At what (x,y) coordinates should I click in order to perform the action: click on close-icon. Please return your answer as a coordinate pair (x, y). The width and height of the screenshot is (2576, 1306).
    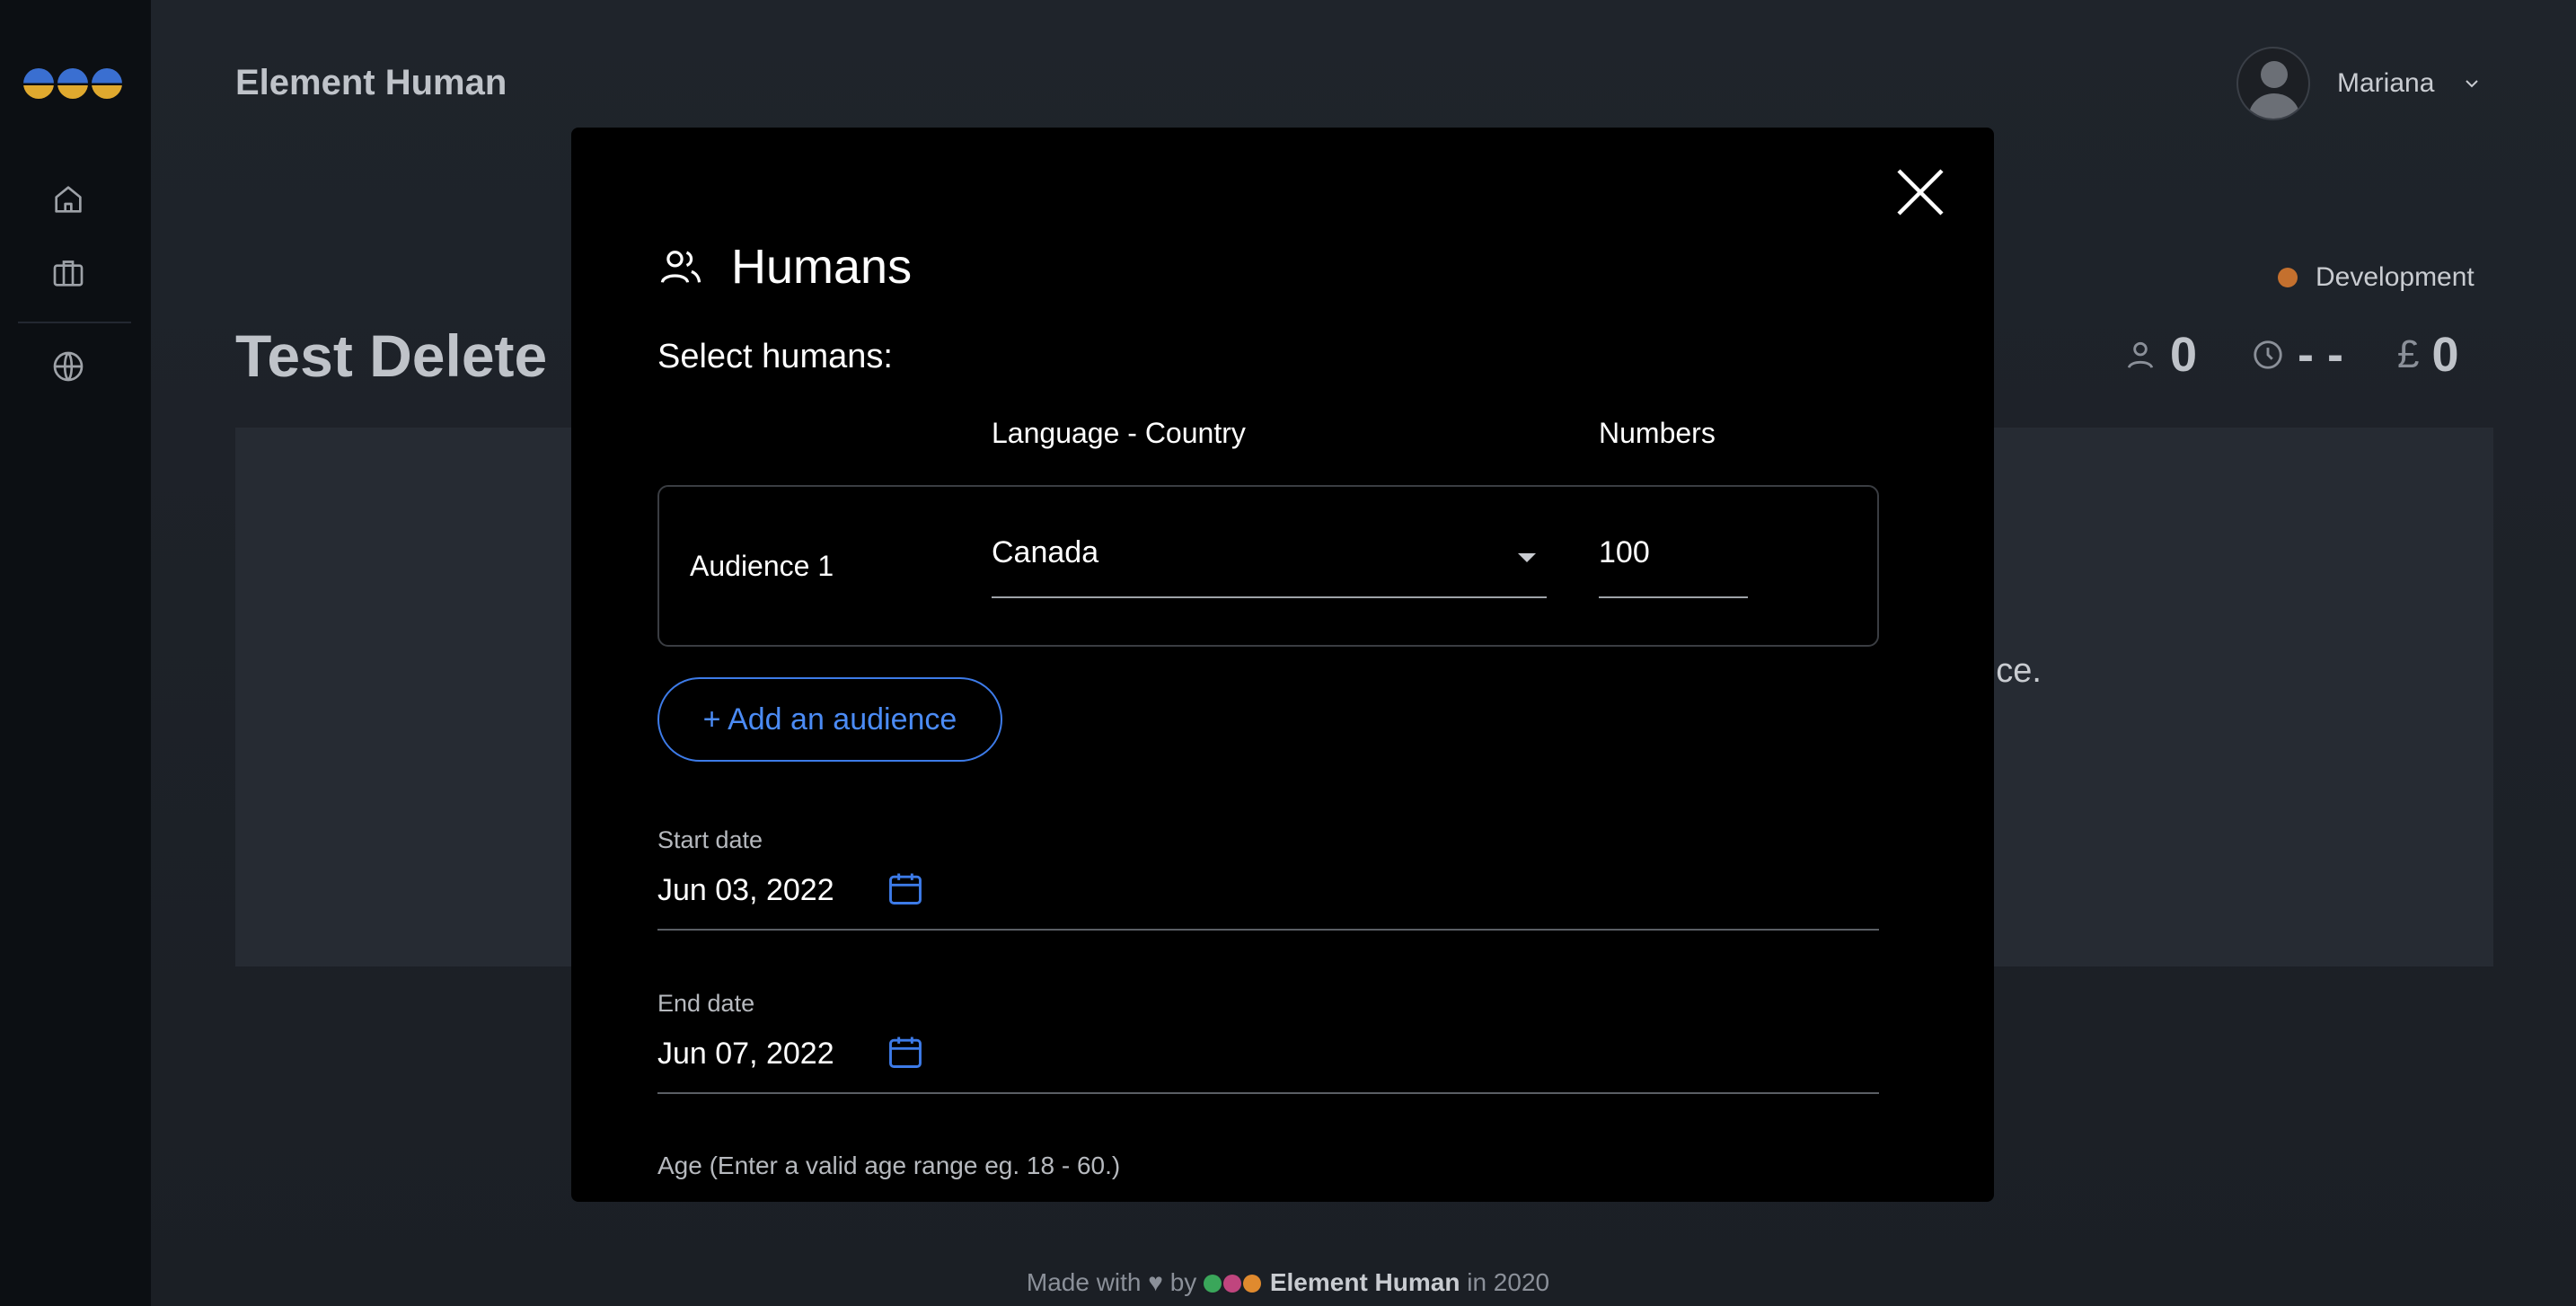
    Looking at the image, I should click on (1920, 192).